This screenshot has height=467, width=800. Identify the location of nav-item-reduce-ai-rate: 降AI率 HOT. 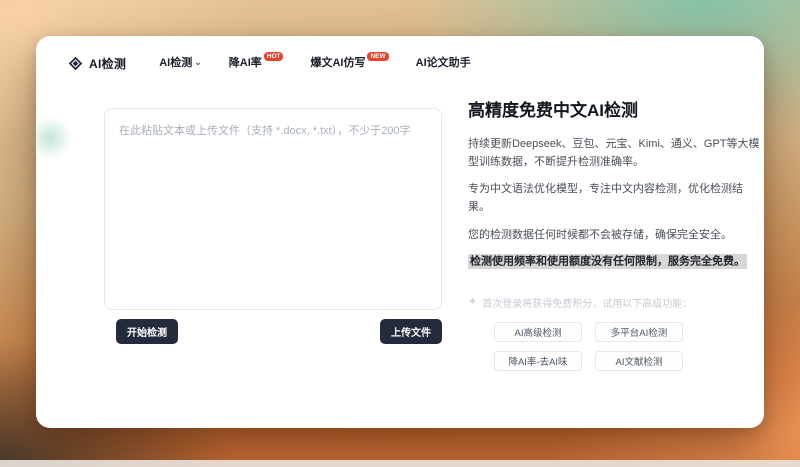
(256, 61).